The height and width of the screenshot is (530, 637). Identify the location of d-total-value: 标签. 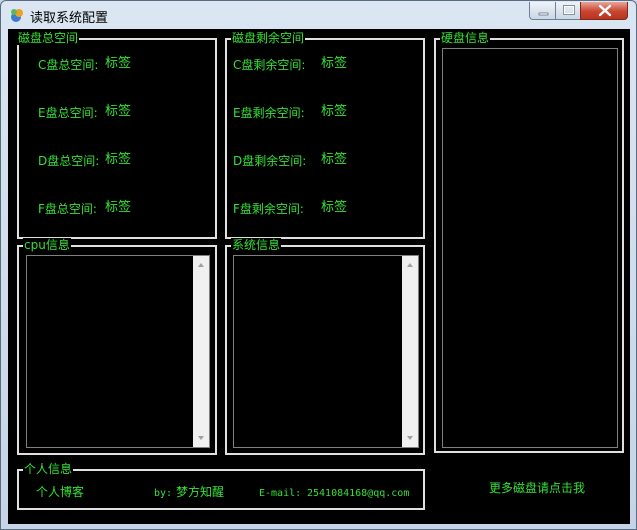
(118, 159).